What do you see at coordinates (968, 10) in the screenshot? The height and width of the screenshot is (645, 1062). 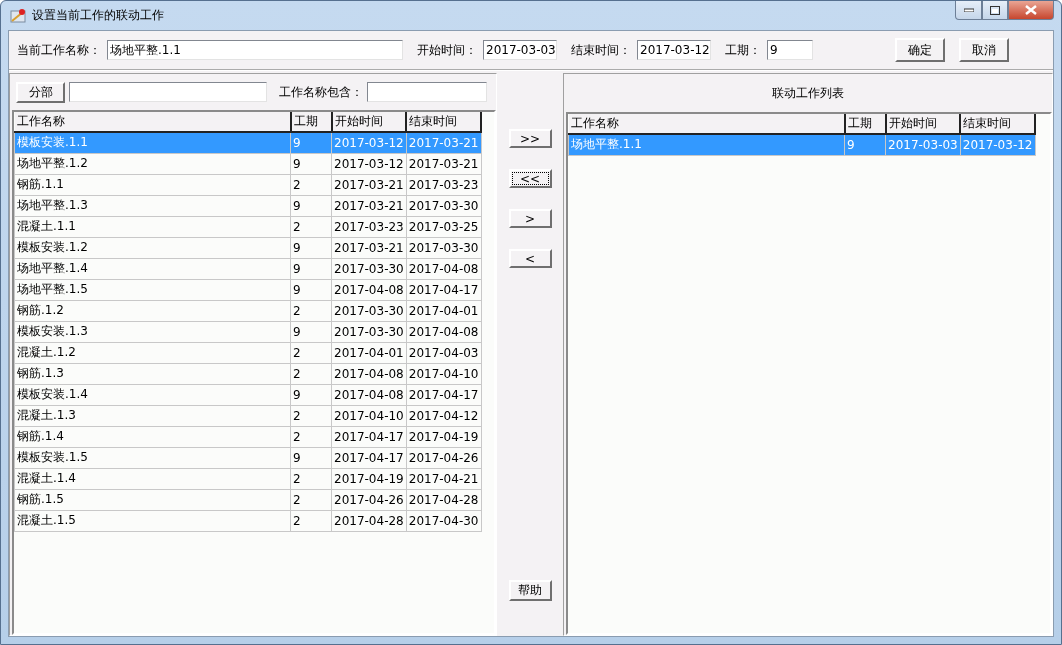 I see `minimize-icon` at bounding box center [968, 10].